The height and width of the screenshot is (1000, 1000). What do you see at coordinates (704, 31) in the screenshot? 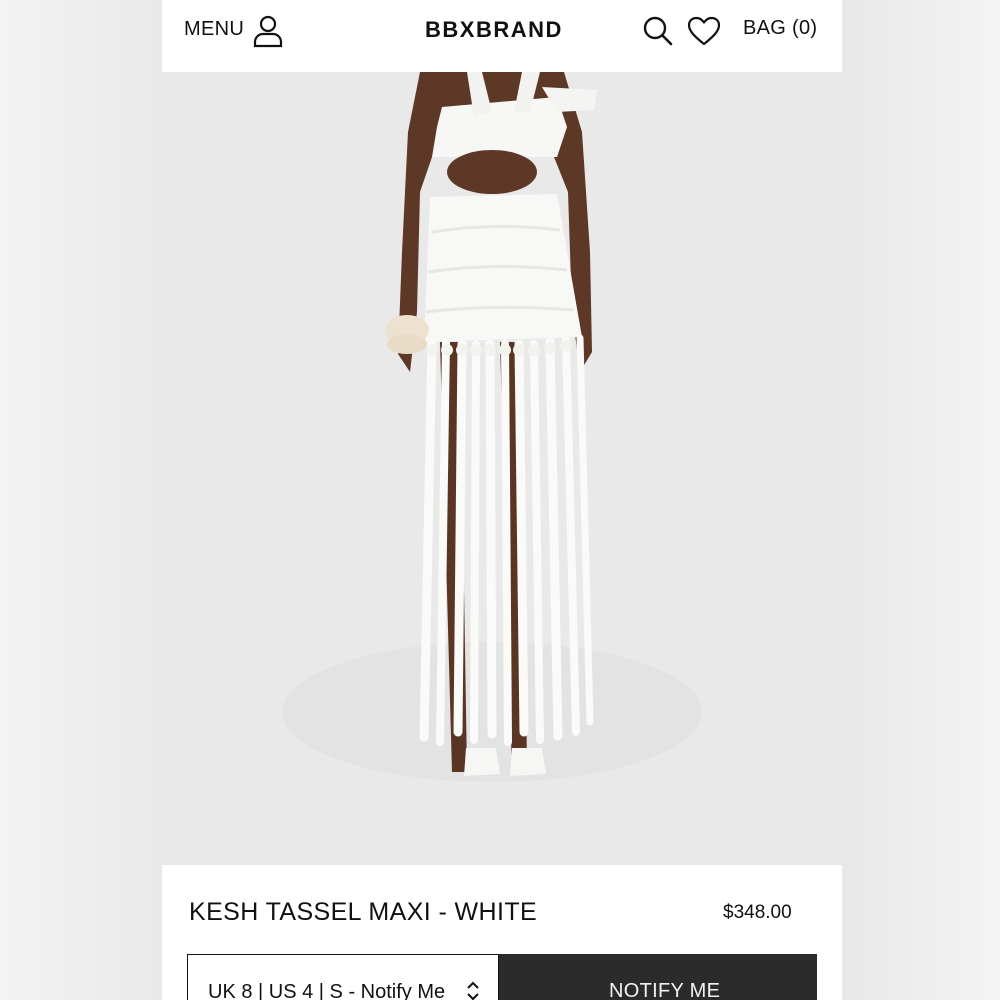
I see `heart-icon` at bounding box center [704, 31].